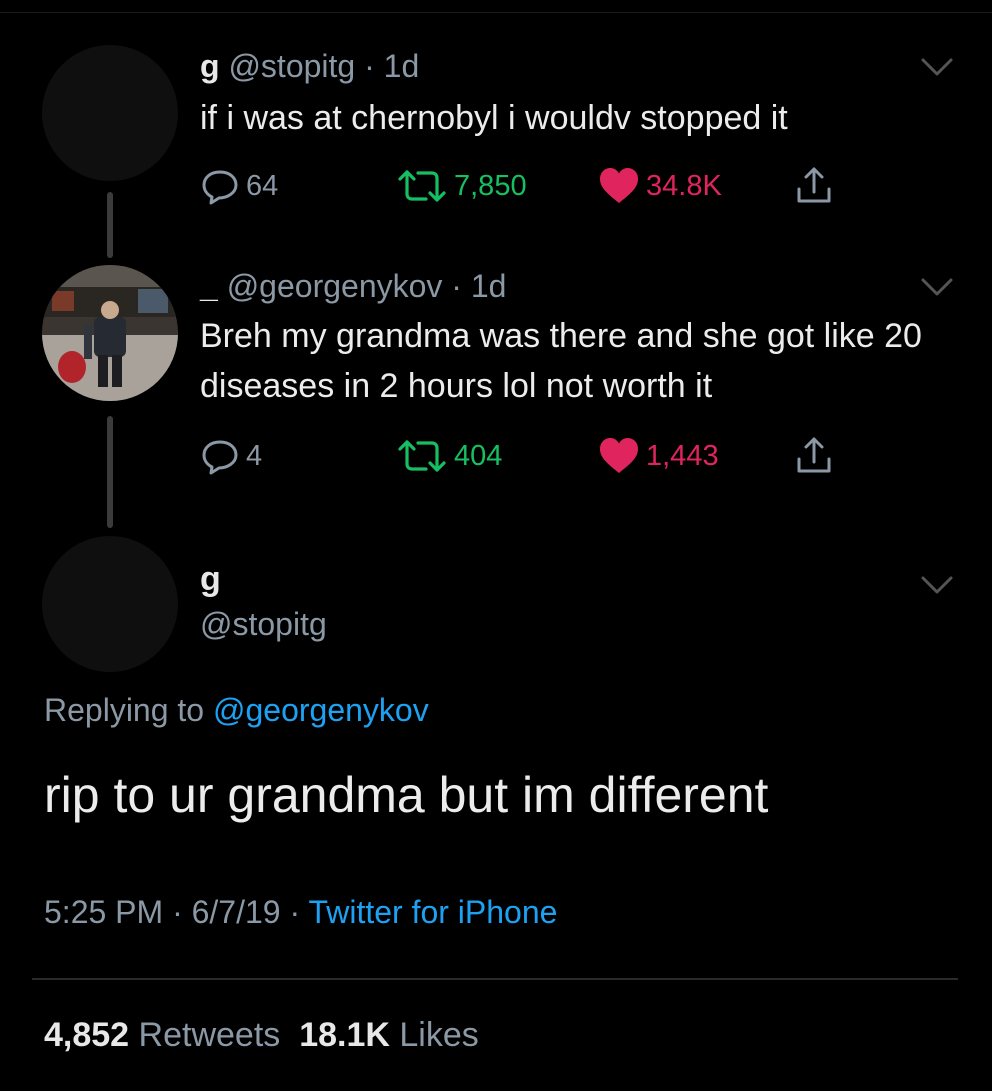 The image size is (992, 1091). Describe the element at coordinates (209, 1035) in the screenshot. I see `retweets-label: Retweets` at that location.